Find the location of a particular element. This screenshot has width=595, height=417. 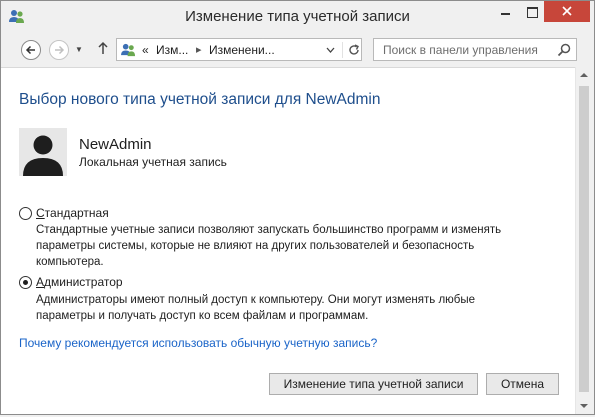

close-icon is located at coordinates (567, 11).